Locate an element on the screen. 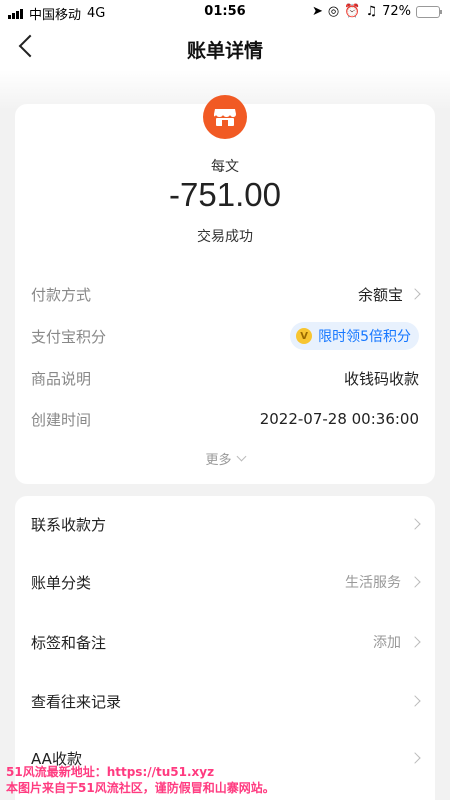  action-tags-notes: 标签和备注 添加 is located at coordinates (226, 642).